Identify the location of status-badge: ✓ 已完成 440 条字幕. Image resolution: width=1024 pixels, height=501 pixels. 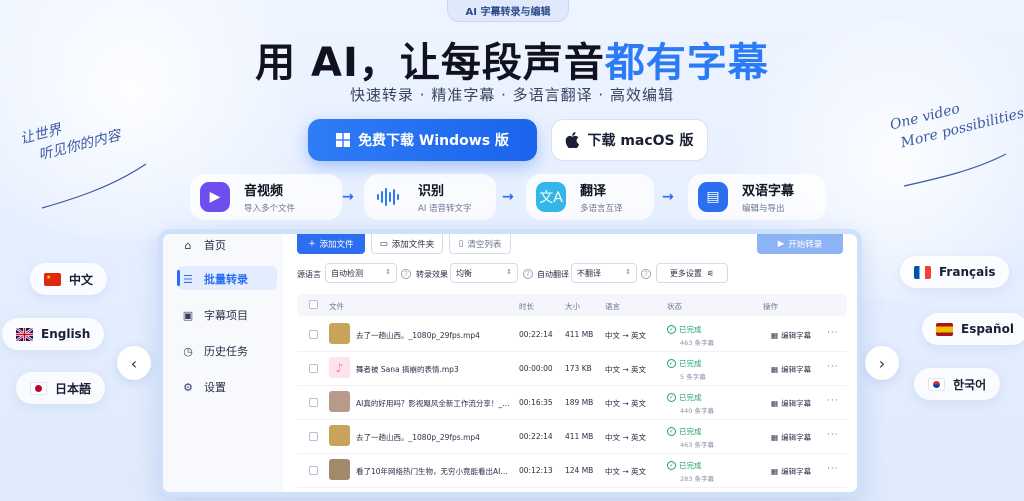
(690, 403).